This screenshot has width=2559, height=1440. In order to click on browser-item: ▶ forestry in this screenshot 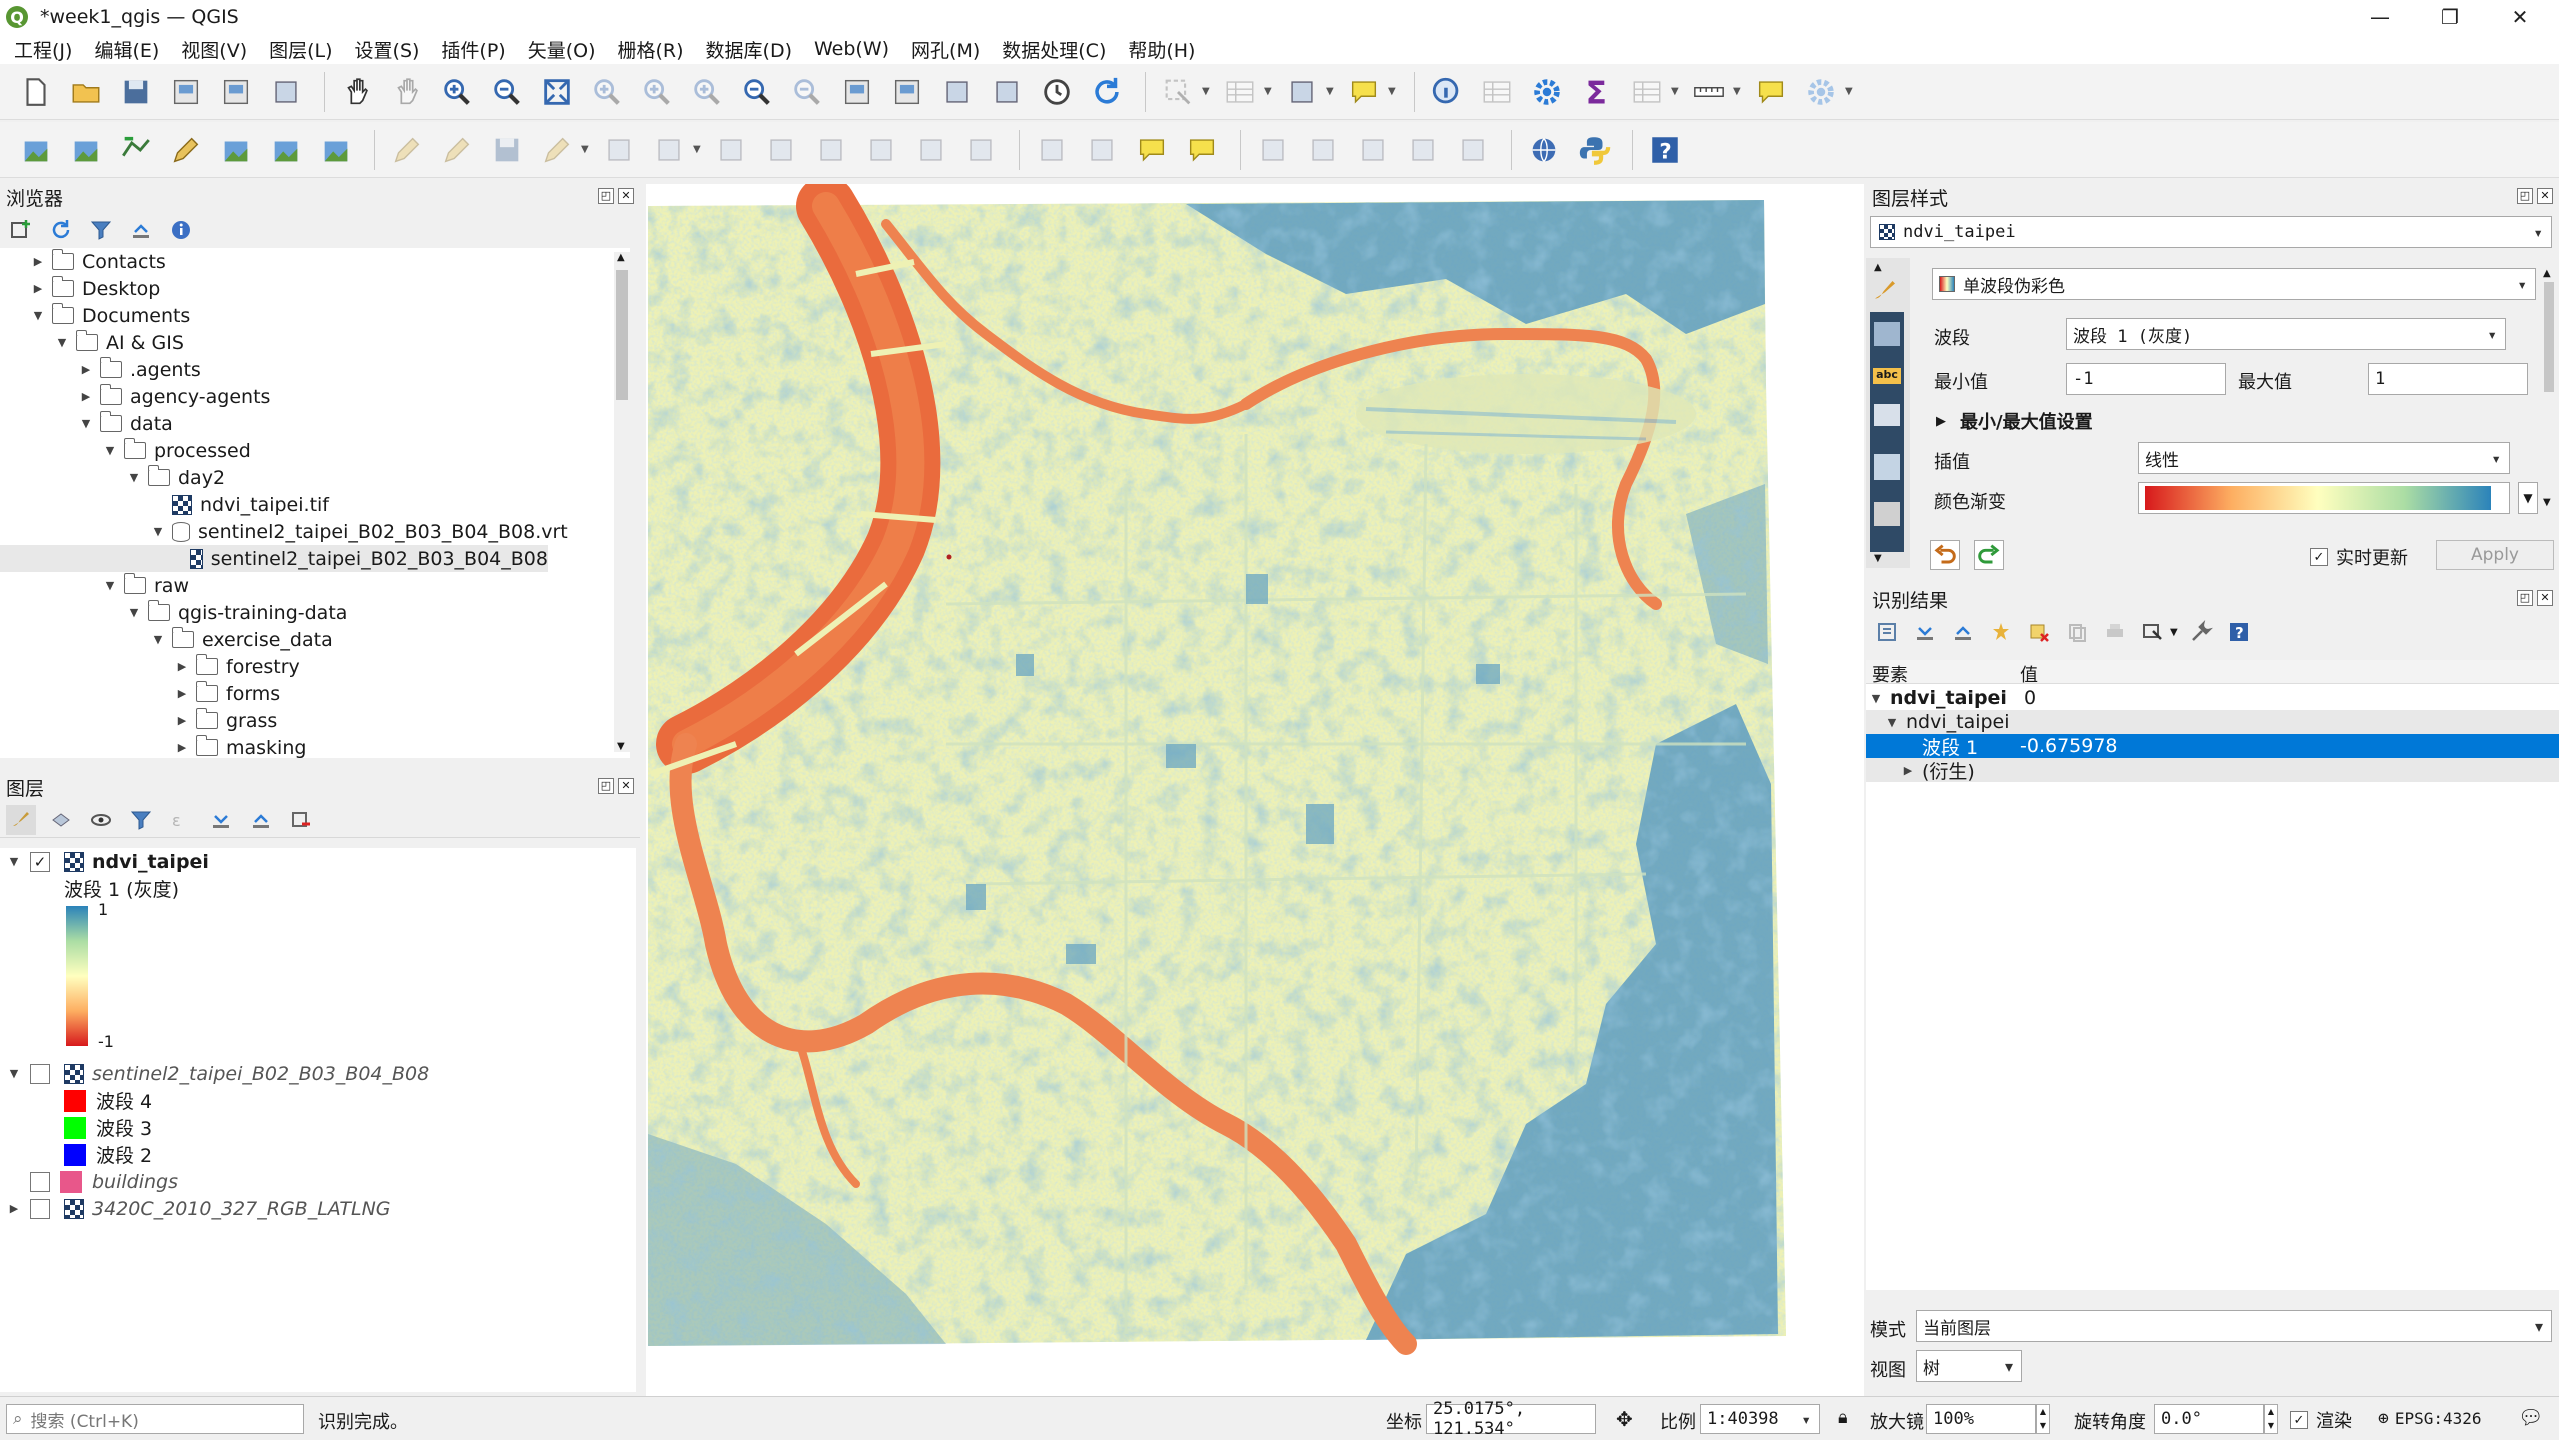, I will do `click(150, 666)`.